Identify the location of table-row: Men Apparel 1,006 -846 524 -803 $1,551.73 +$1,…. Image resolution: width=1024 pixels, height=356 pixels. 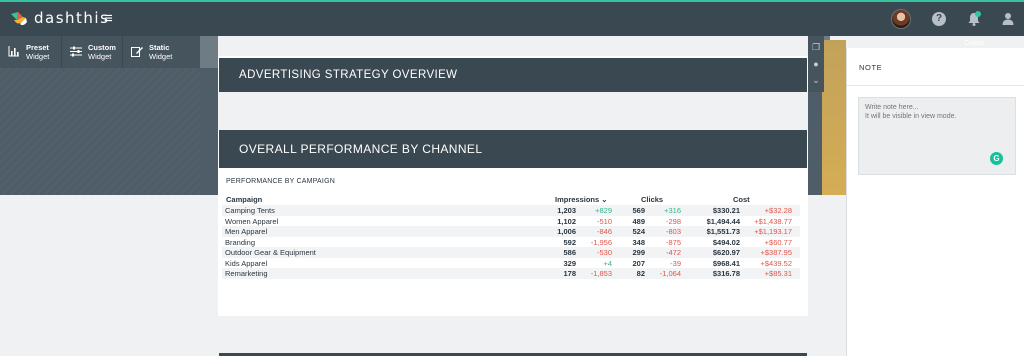
(511, 231).